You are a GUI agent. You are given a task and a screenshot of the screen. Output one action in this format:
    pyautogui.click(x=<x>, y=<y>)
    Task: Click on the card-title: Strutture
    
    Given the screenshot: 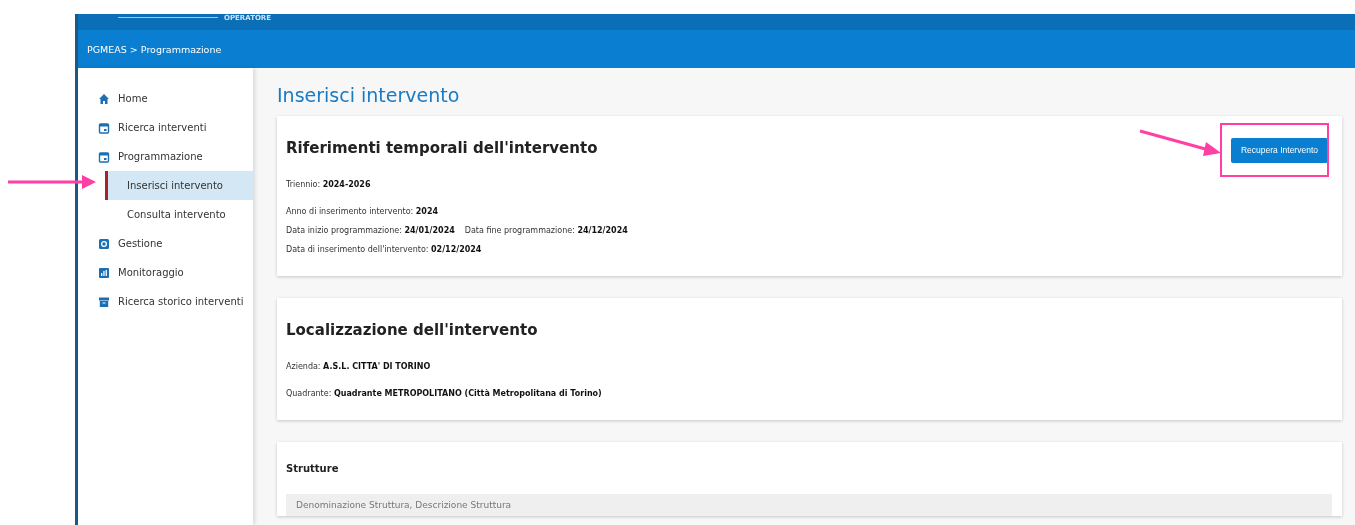 What is the action you would take?
    pyautogui.click(x=312, y=468)
    